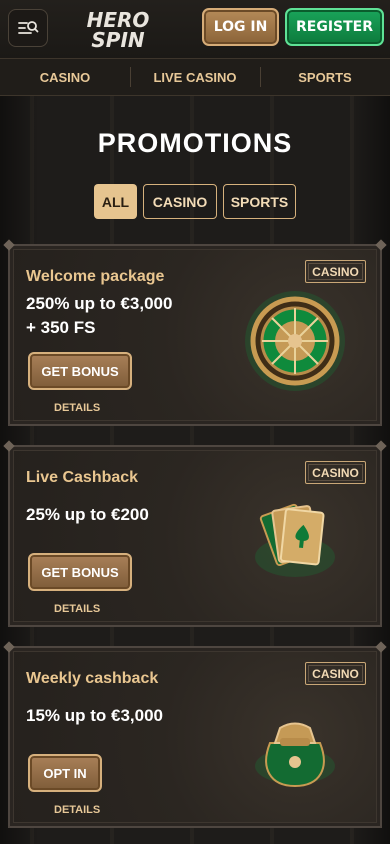 This screenshot has width=390, height=844. I want to click on menu-search-icon, so click(28, 27).